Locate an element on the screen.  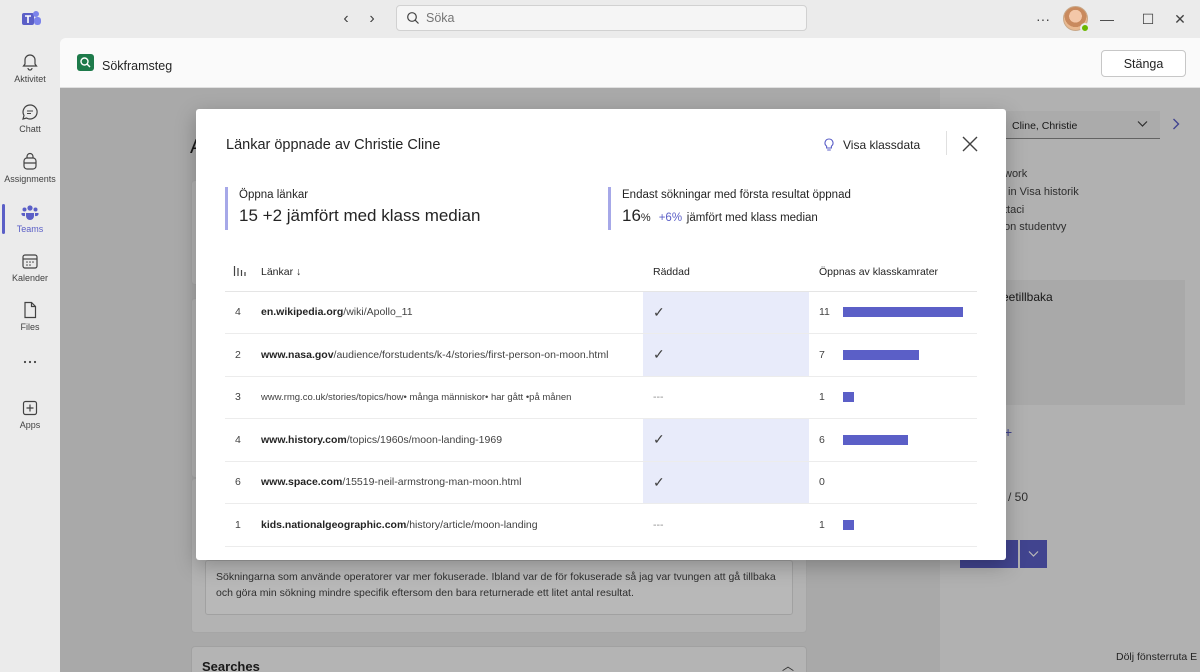
view-class-data-button: Visa klassdata is located at coordinates (871, 145).